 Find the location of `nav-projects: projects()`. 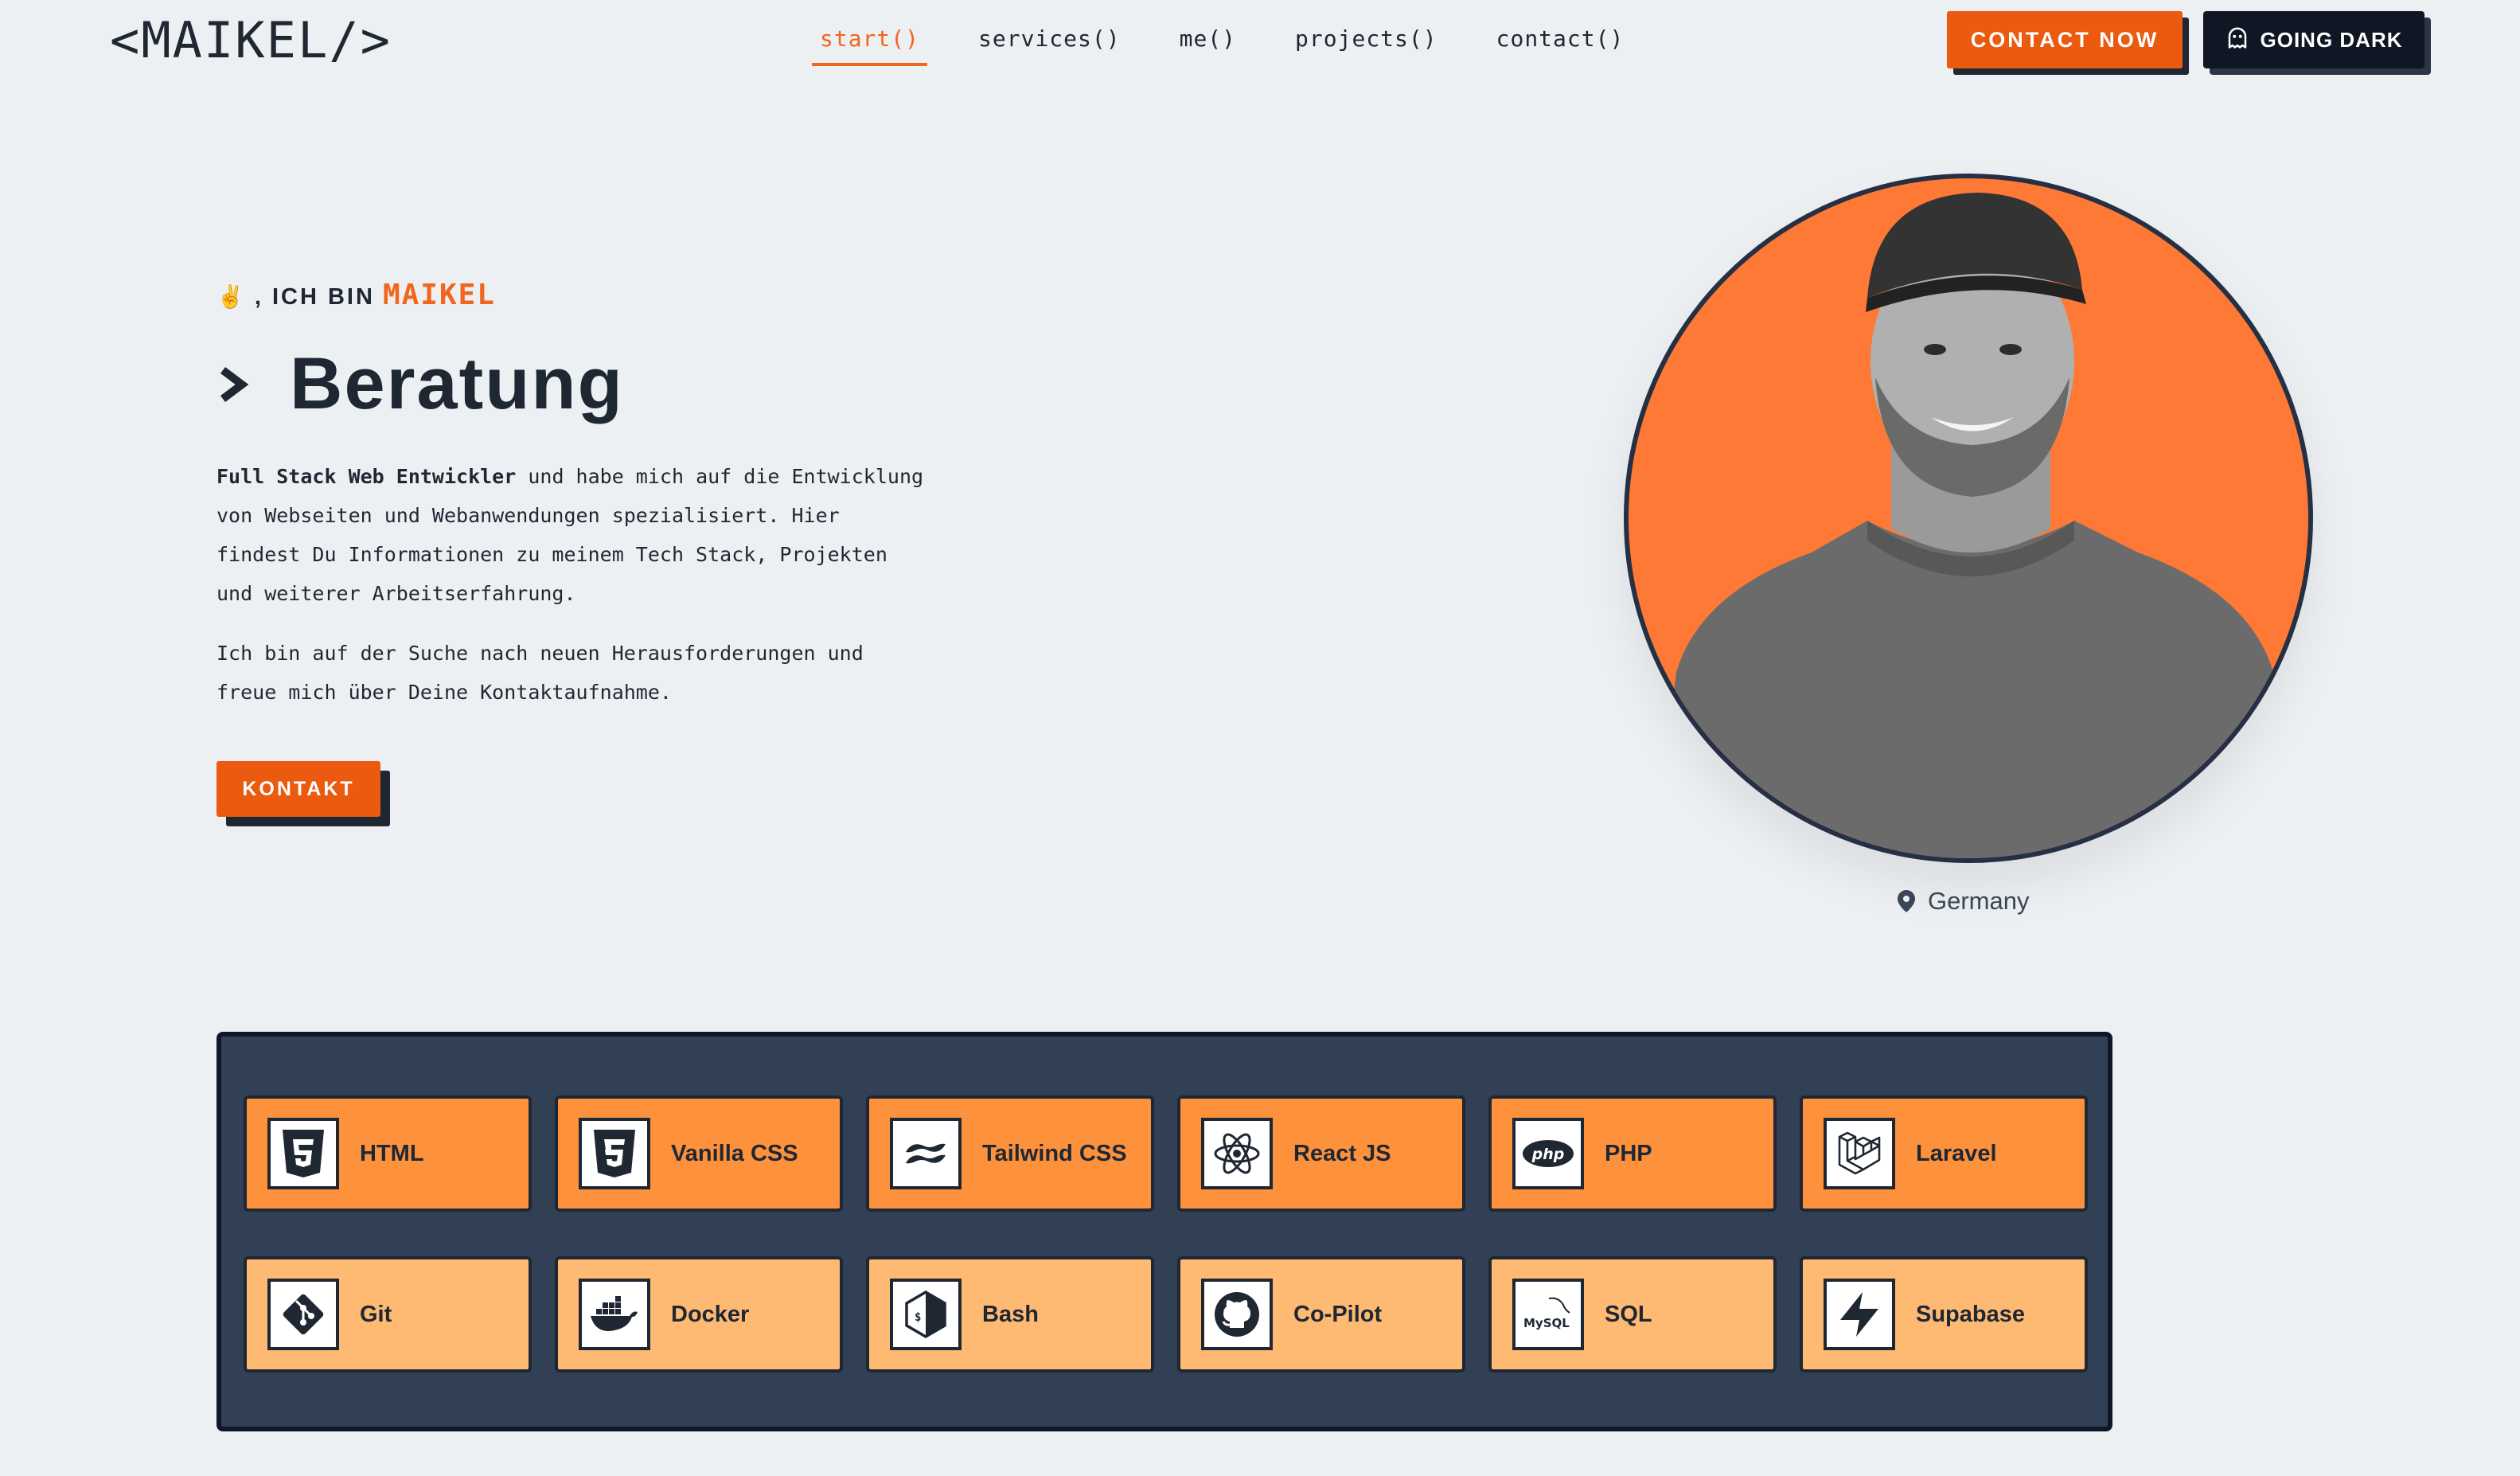

nav-projects: projects() is located at coordinates (1366, 44).